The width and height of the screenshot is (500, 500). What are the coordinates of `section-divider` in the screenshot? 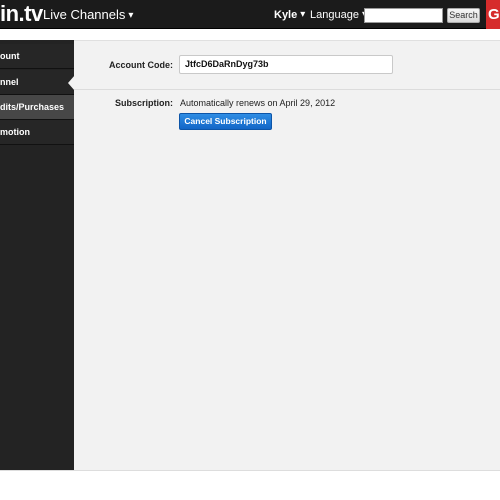 It's located at (287, 89).